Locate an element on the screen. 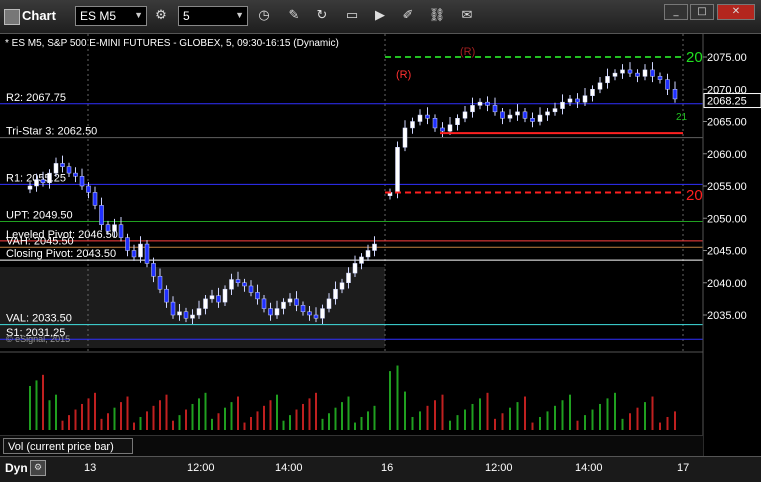 Image resolution: width=761 pixels, height=482 pixels. dyn-label: Dyn is located at coordinates (16, 468).